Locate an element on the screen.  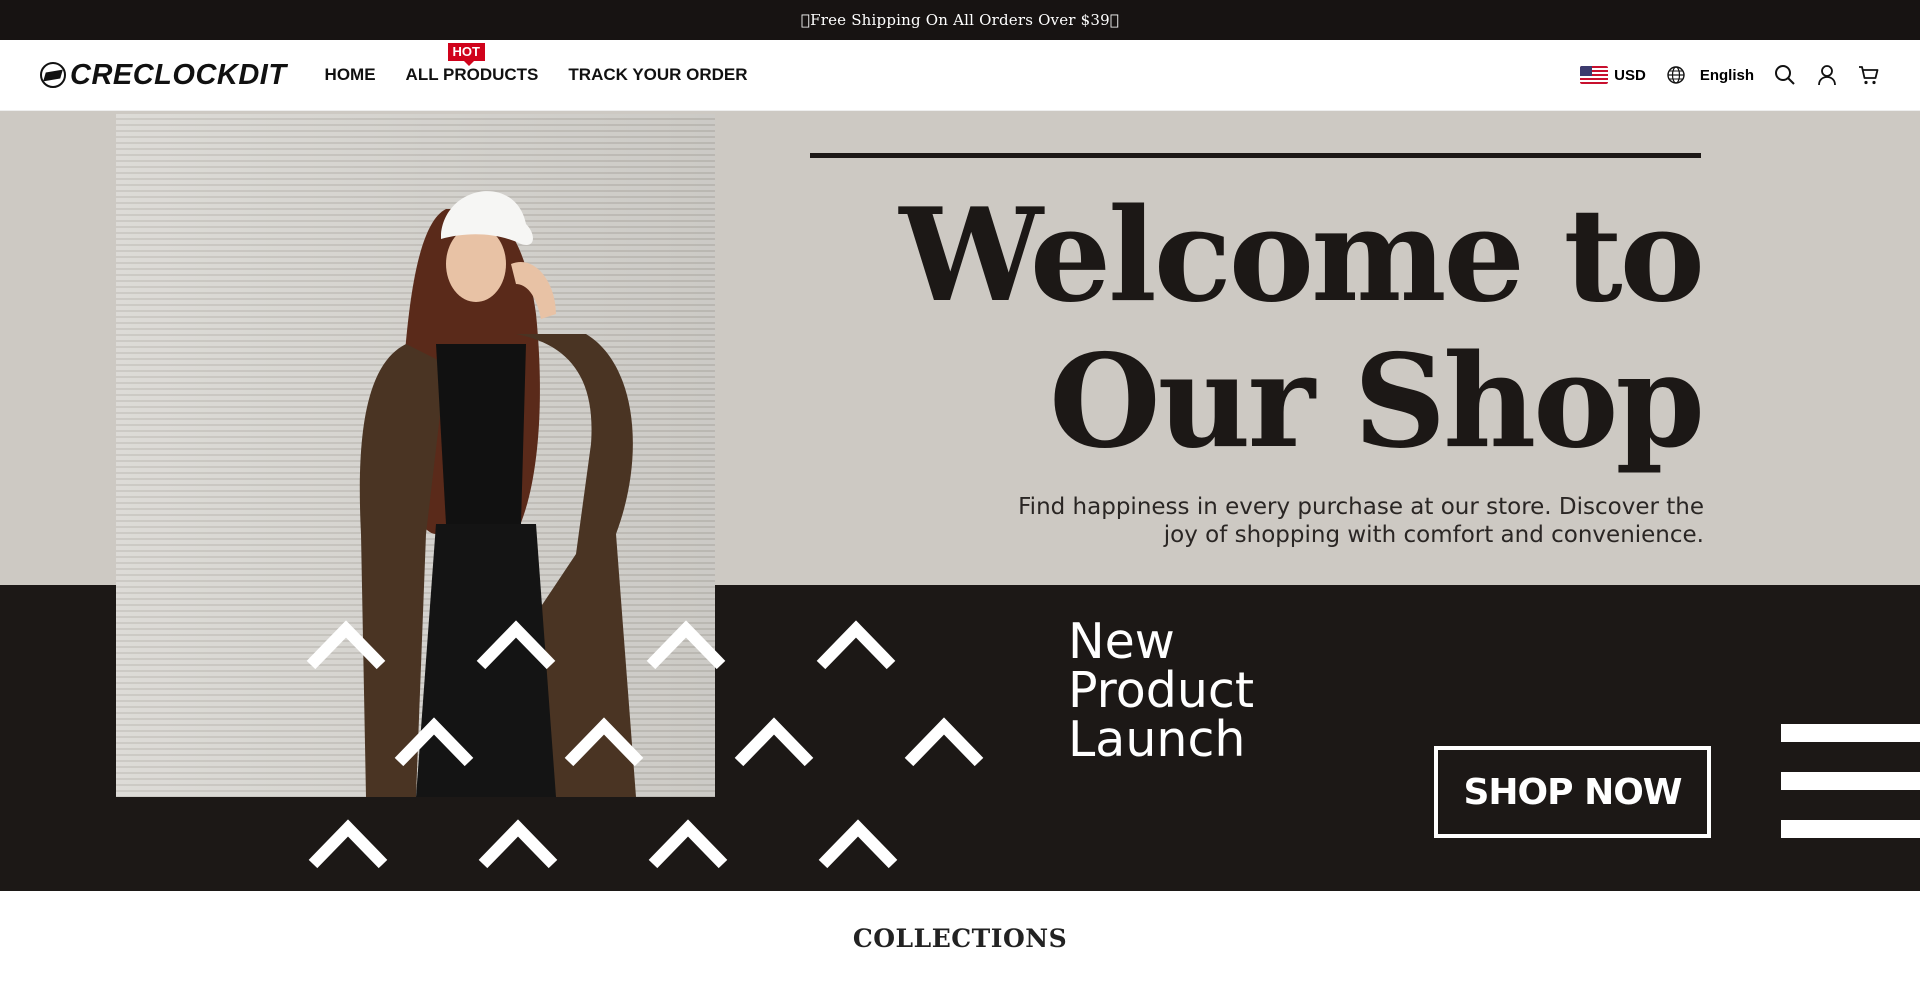
logo-text: CRECLOCKDIT is located at coordinates (178, 74).